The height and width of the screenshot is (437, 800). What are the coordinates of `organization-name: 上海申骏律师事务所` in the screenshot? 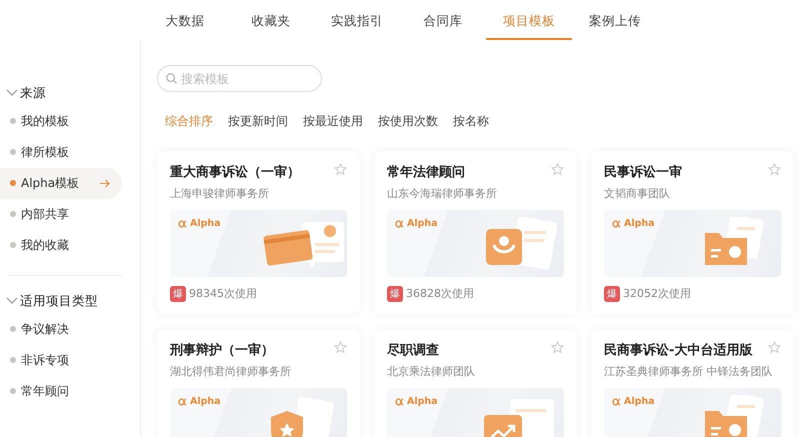 It's located at (220, 194).